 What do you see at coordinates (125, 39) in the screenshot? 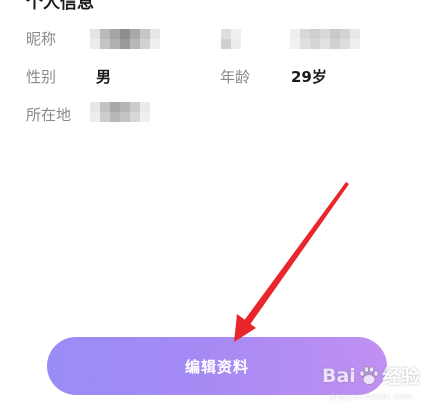
I see `nickname-value-redacted` at bounding box center [125, 39].